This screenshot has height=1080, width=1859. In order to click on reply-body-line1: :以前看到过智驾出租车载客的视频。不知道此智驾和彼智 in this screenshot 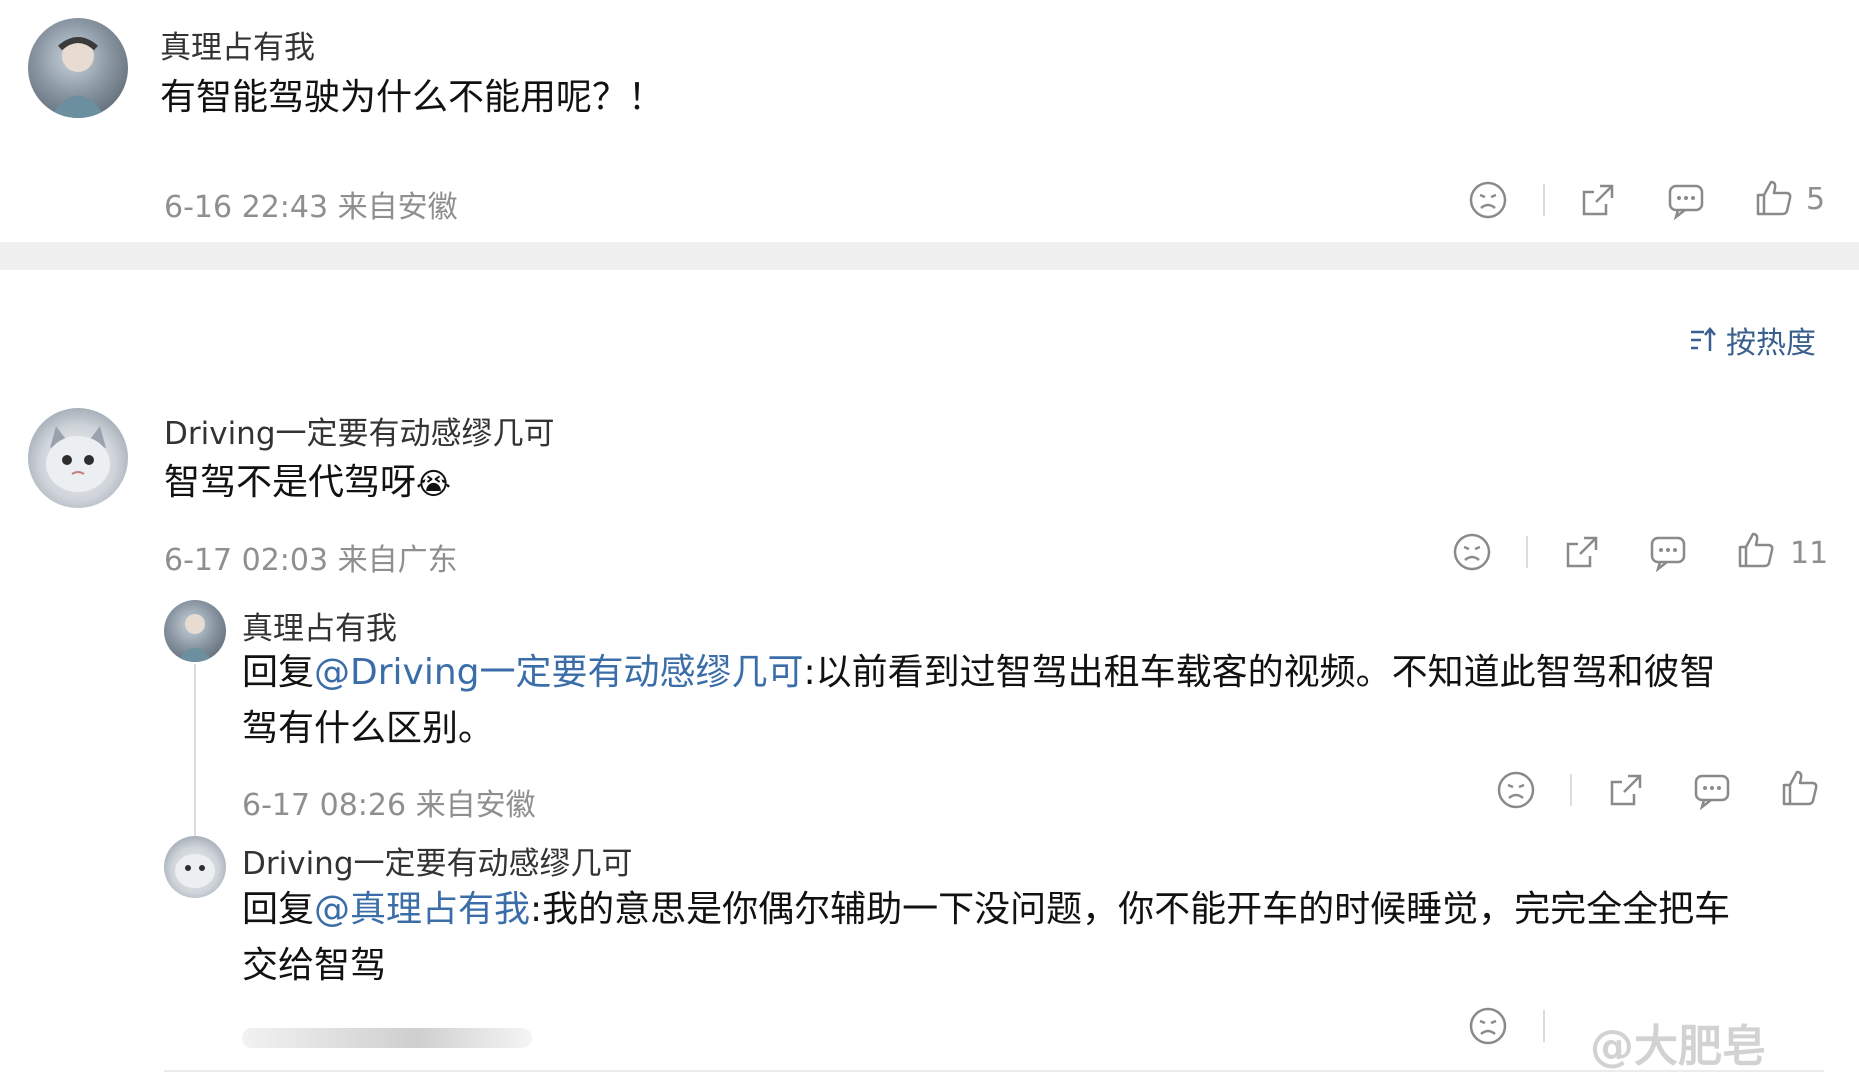, I will do `click(1259, 672)`.